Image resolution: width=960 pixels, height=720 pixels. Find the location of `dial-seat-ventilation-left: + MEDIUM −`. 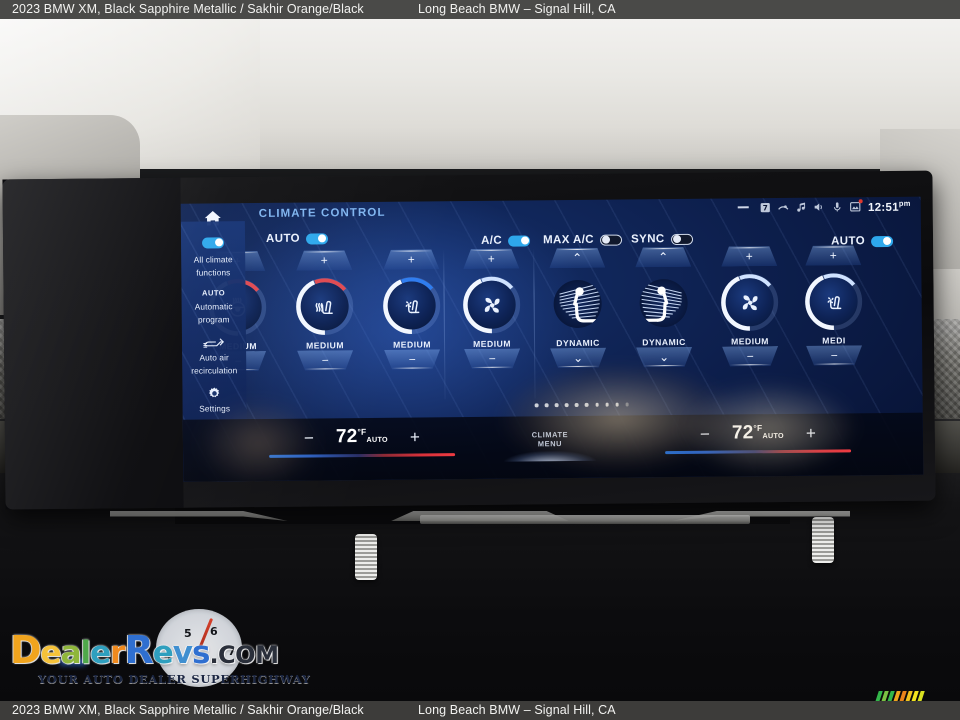

dial-seat-ventilation-left: + MEDIUM − is located at coordinates (412, 328).